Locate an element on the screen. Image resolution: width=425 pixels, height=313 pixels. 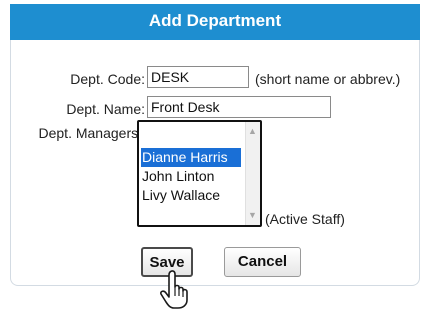
scroll-up-arrow-icon: ▲ is located at coordinates (252, 131).